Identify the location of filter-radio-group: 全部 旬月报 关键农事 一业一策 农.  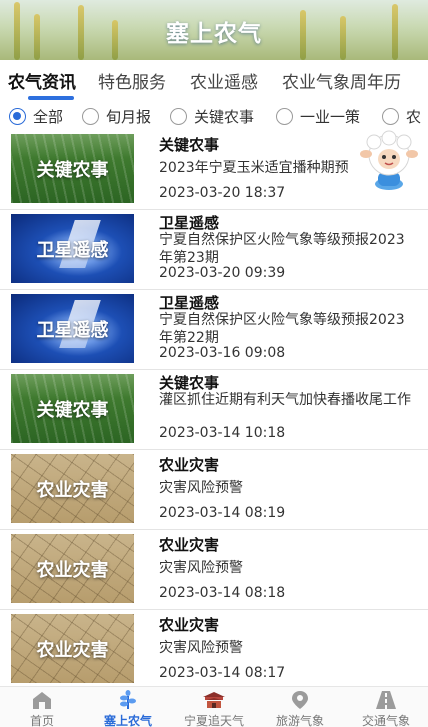
(214, 116).